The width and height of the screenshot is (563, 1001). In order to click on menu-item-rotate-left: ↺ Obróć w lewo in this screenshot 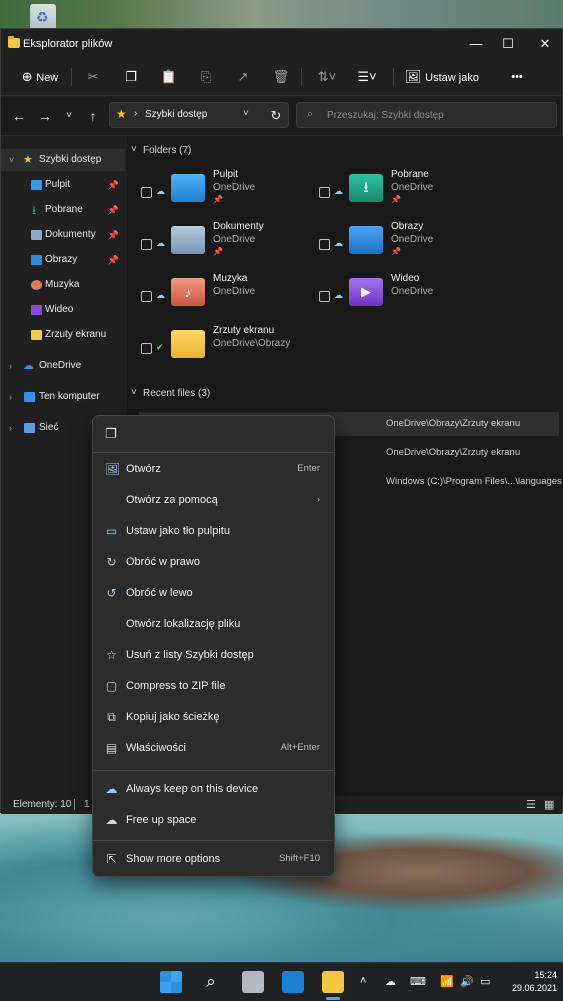, I will do `click(213, 593)`.